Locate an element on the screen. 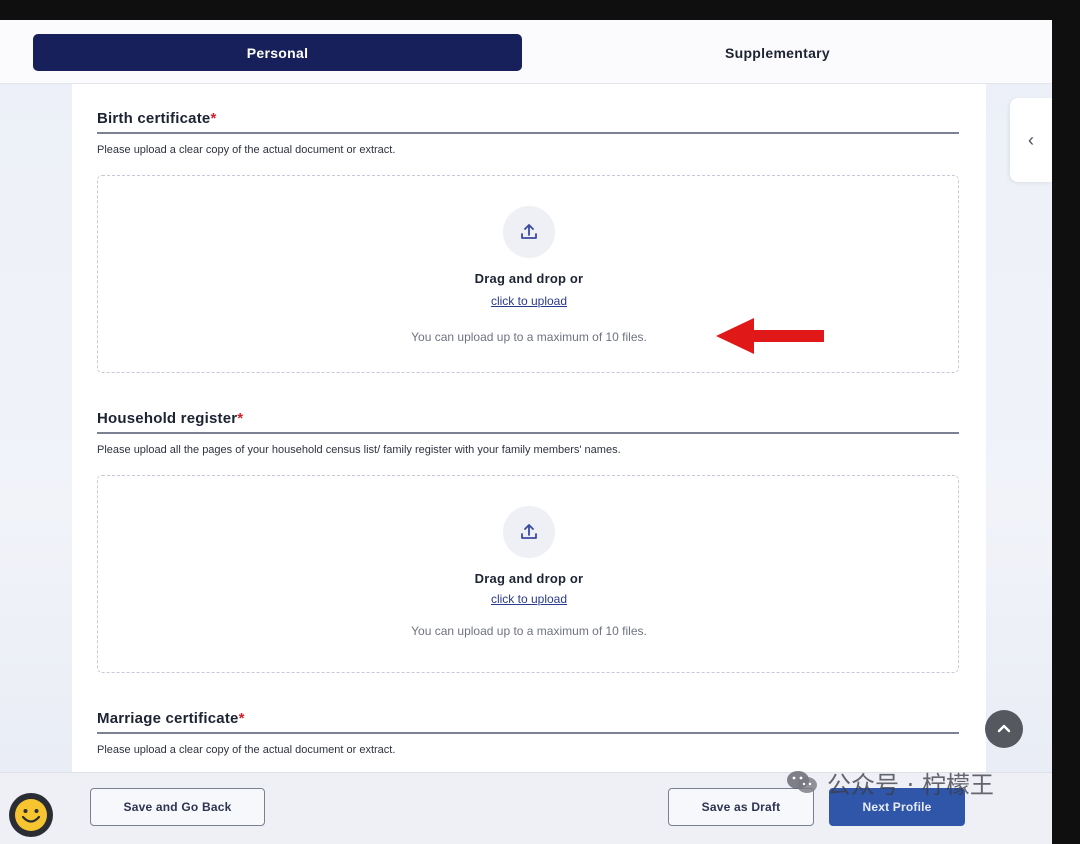 This screenshot has width=1080, height=844. save-as-draft-button: Save as Draft is located at coordinates (741, 807).